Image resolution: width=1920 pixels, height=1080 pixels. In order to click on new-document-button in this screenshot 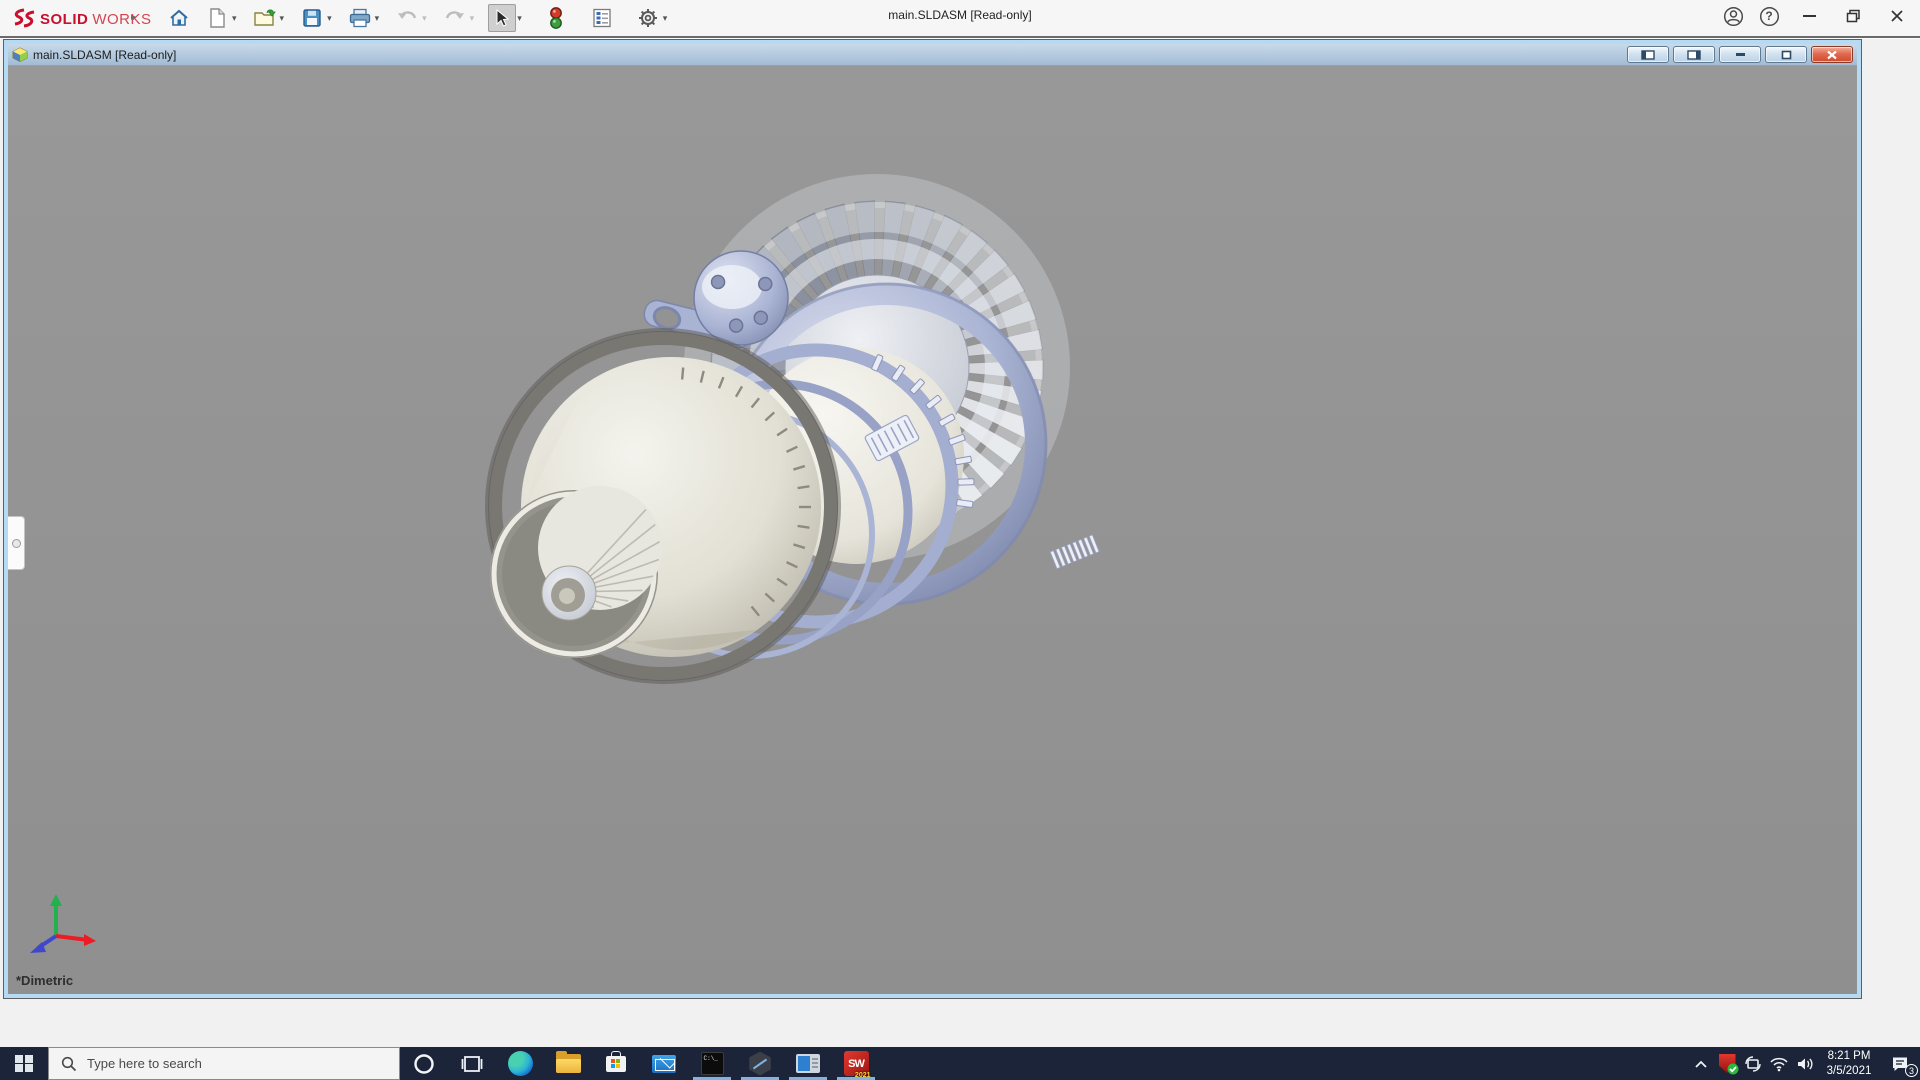, I will do `click(217, 18)`.